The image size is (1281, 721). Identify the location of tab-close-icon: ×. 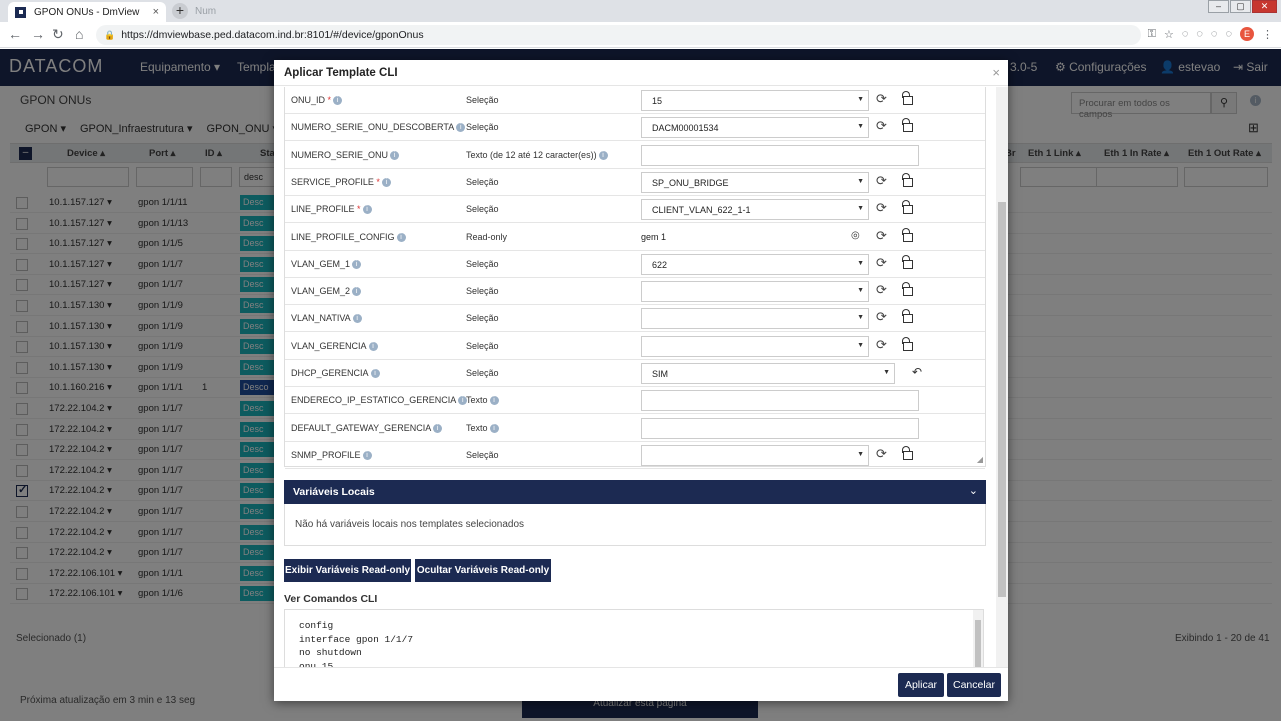
(156, 12).